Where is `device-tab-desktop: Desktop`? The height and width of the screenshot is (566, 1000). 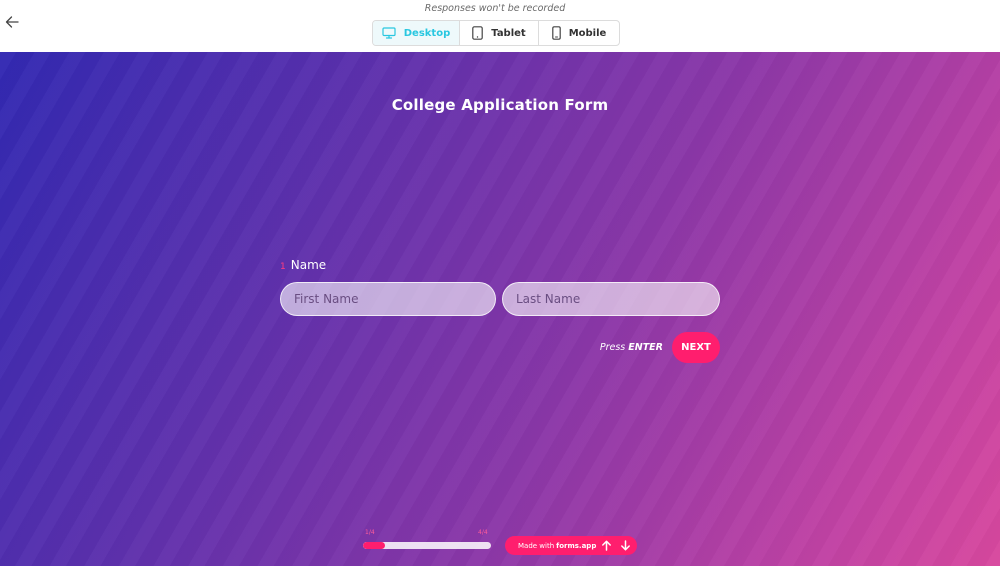 device-tab-desktop: Desktop is located at coordinates (416, 33).